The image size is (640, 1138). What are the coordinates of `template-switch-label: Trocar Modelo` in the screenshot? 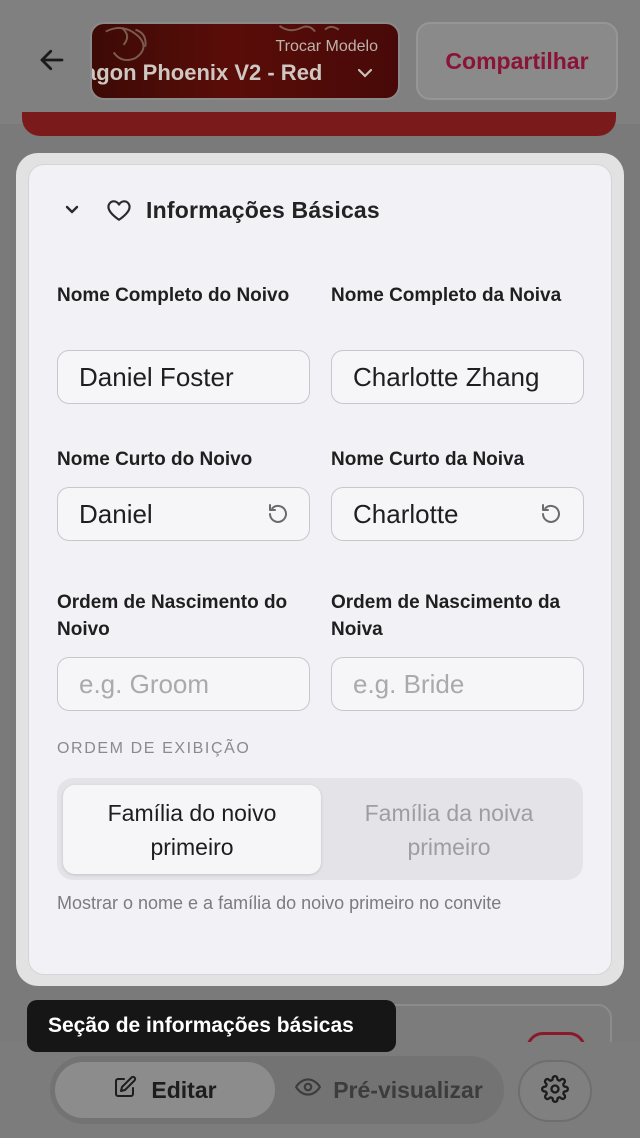 It's located at (326, 46).